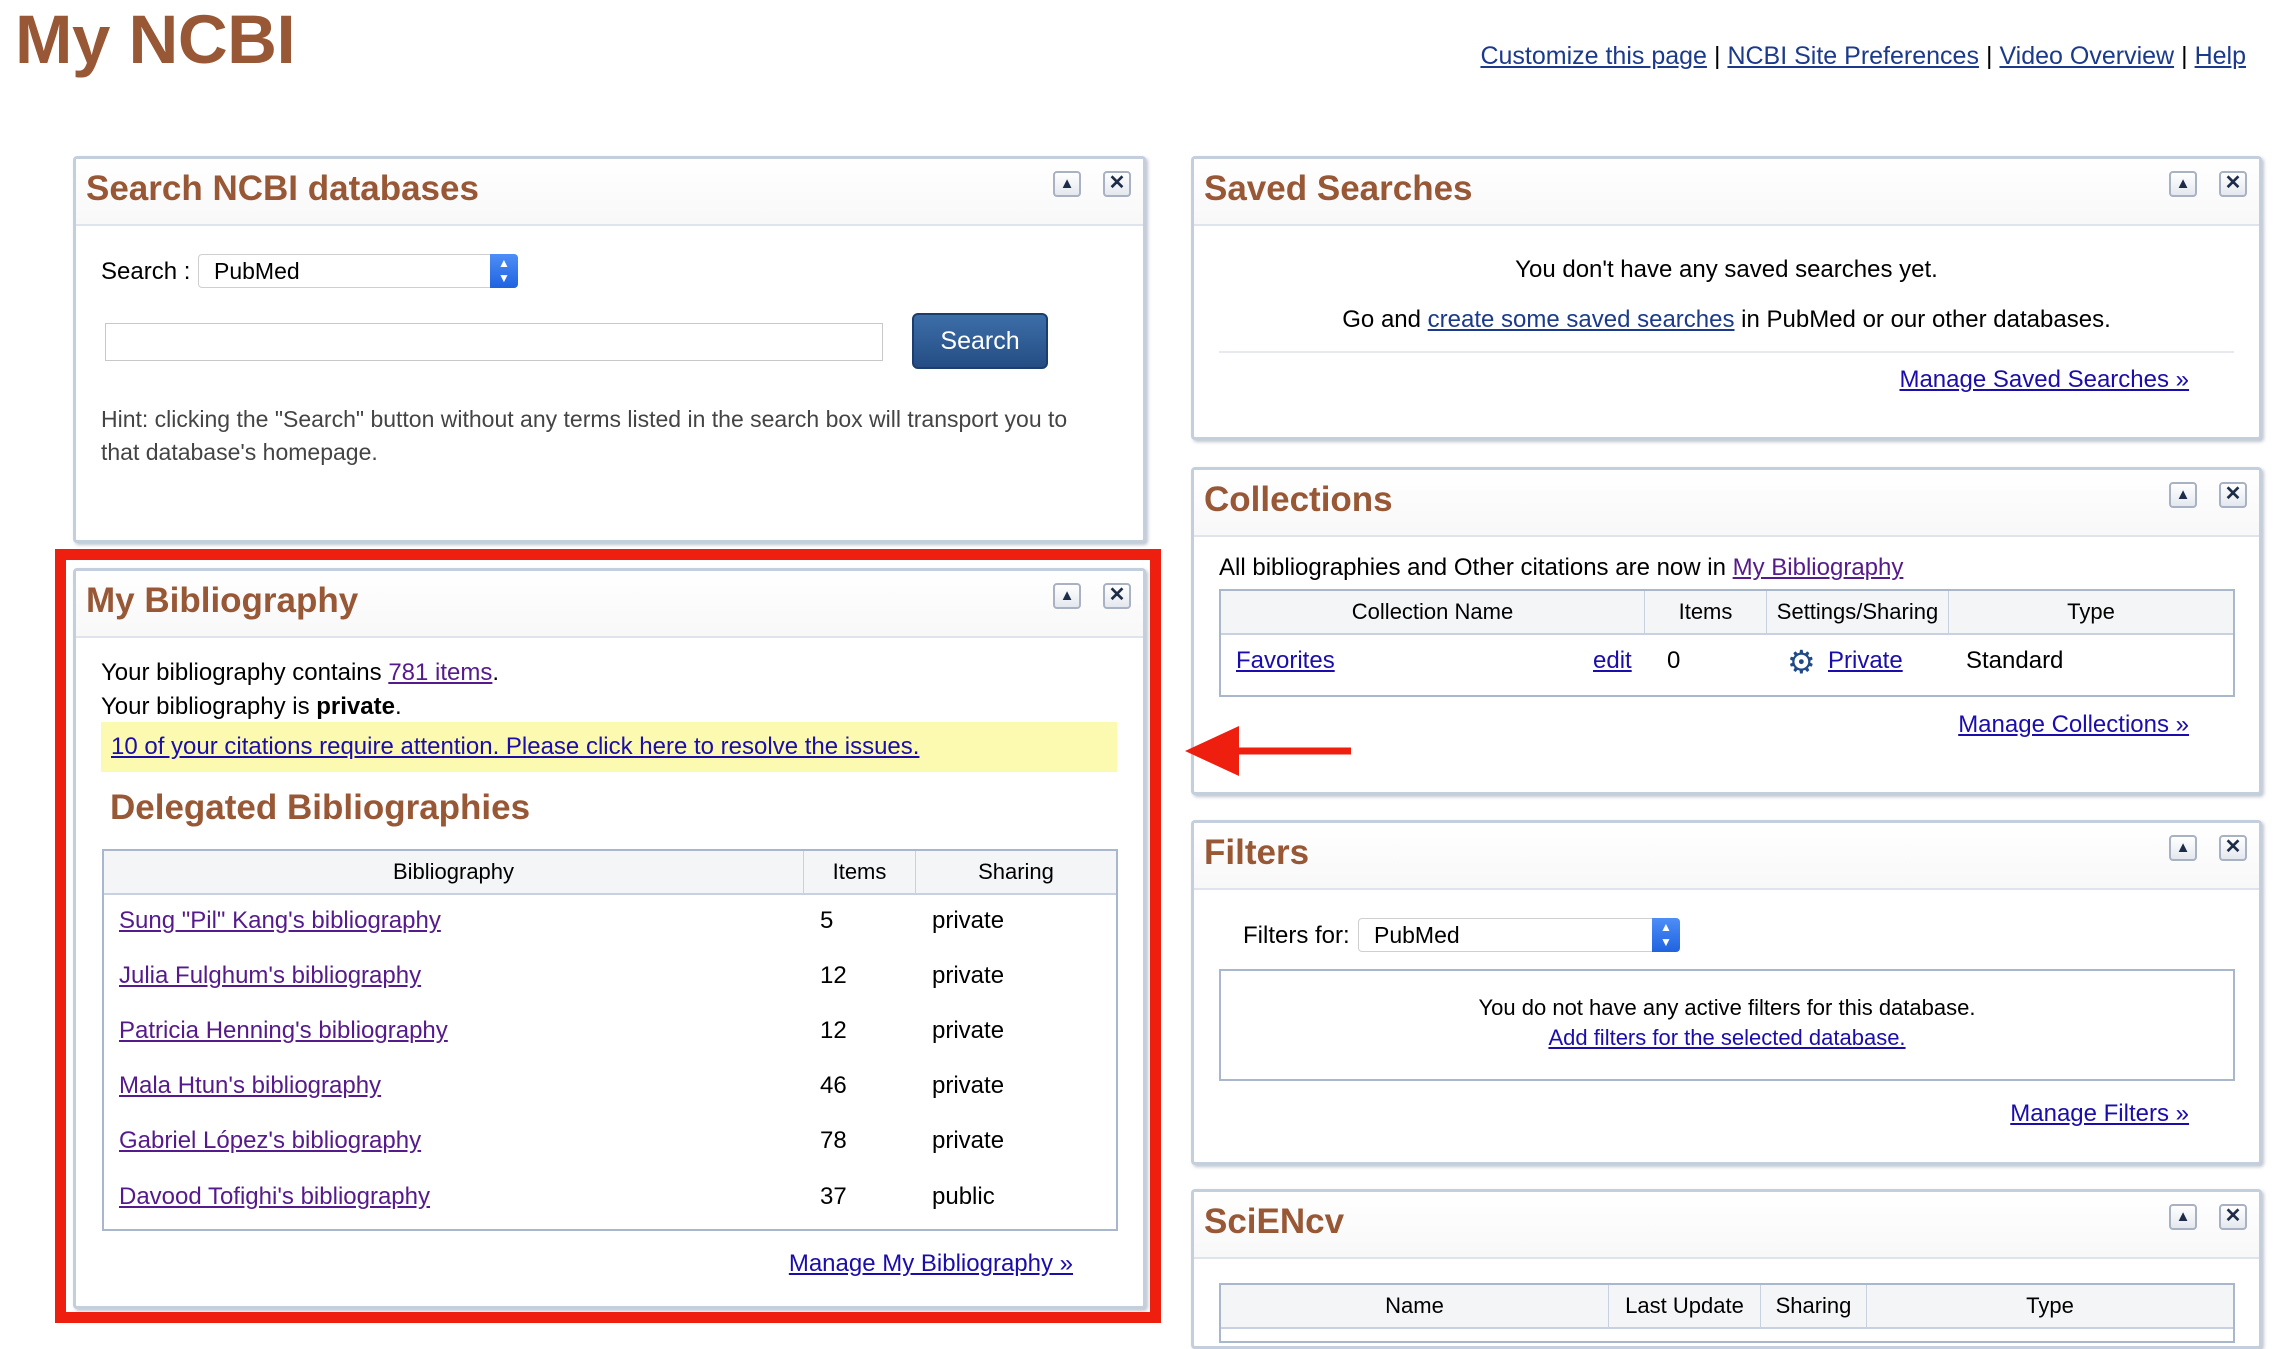  Describe the element at coordinates (2044, 380) in the screenshot. I see `manage-saved-searches-link: Manage Saved Searches »` at that location.